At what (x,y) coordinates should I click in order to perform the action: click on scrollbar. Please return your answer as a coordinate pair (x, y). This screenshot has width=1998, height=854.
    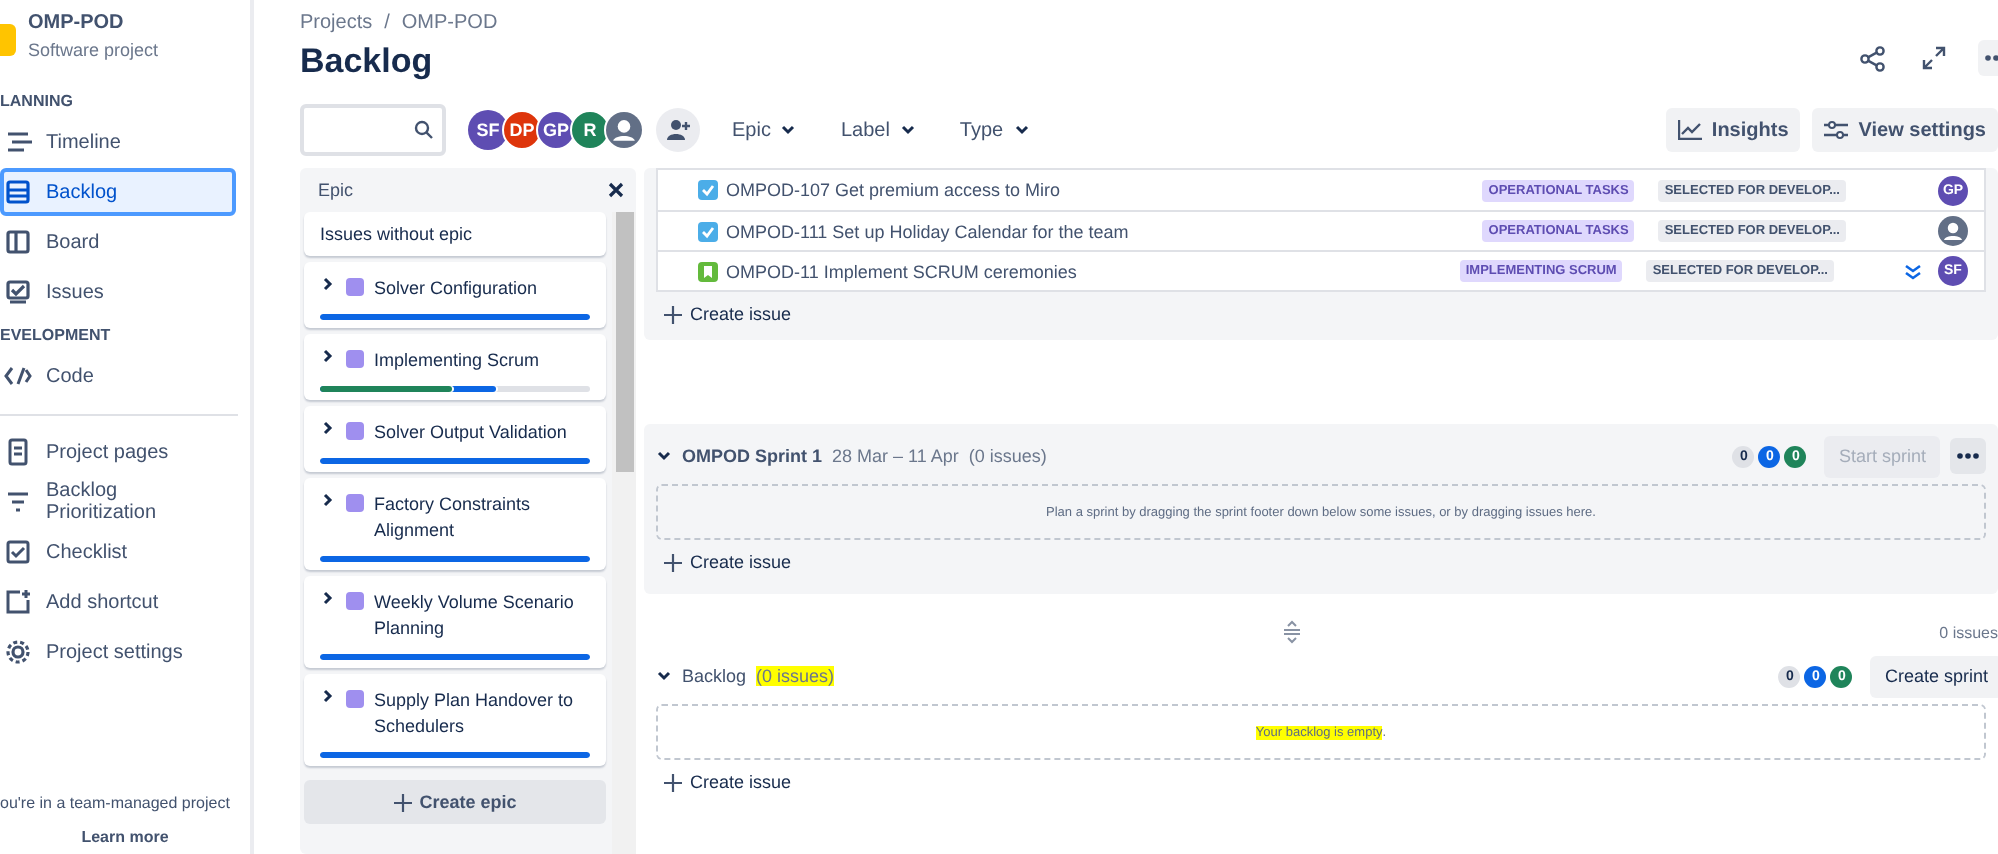
    Looking at the image, I should click on (624, 533).